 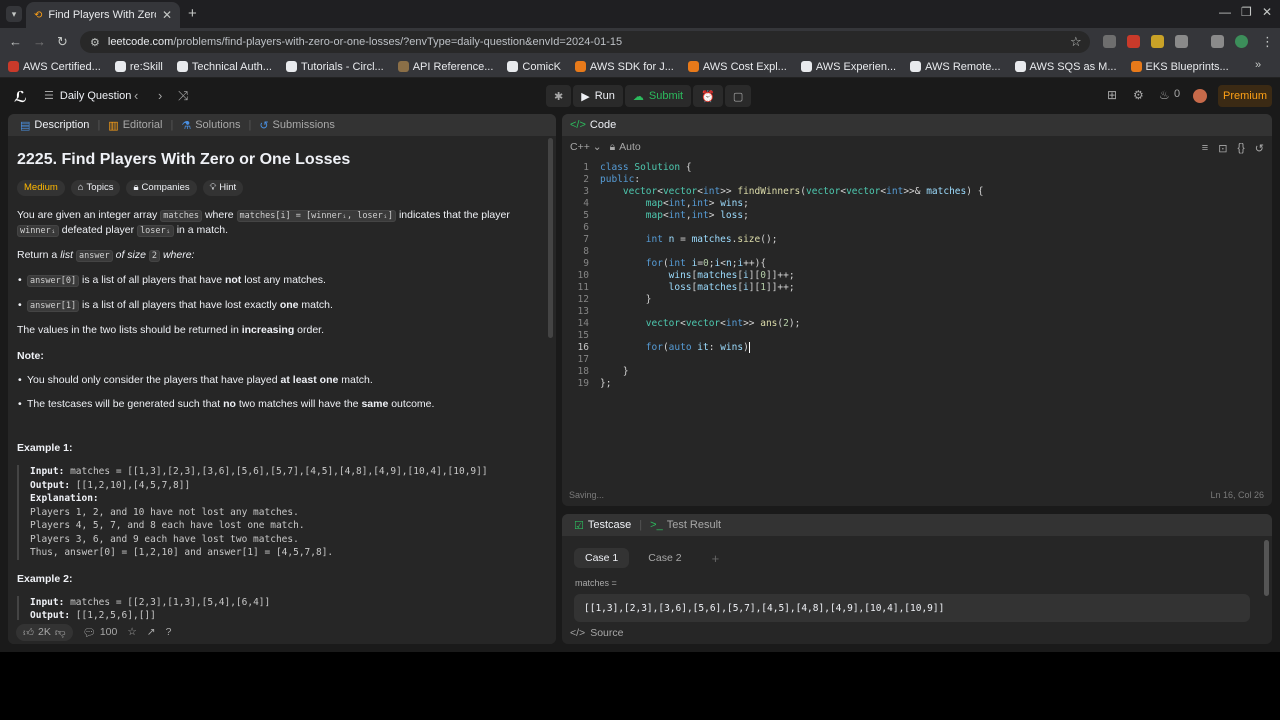 What do you see at coordinates (1233, 148) in the screenshot?
I see `editor-tools: ≡ ⊡ {} ↺` at bounding box center [1233, 148].